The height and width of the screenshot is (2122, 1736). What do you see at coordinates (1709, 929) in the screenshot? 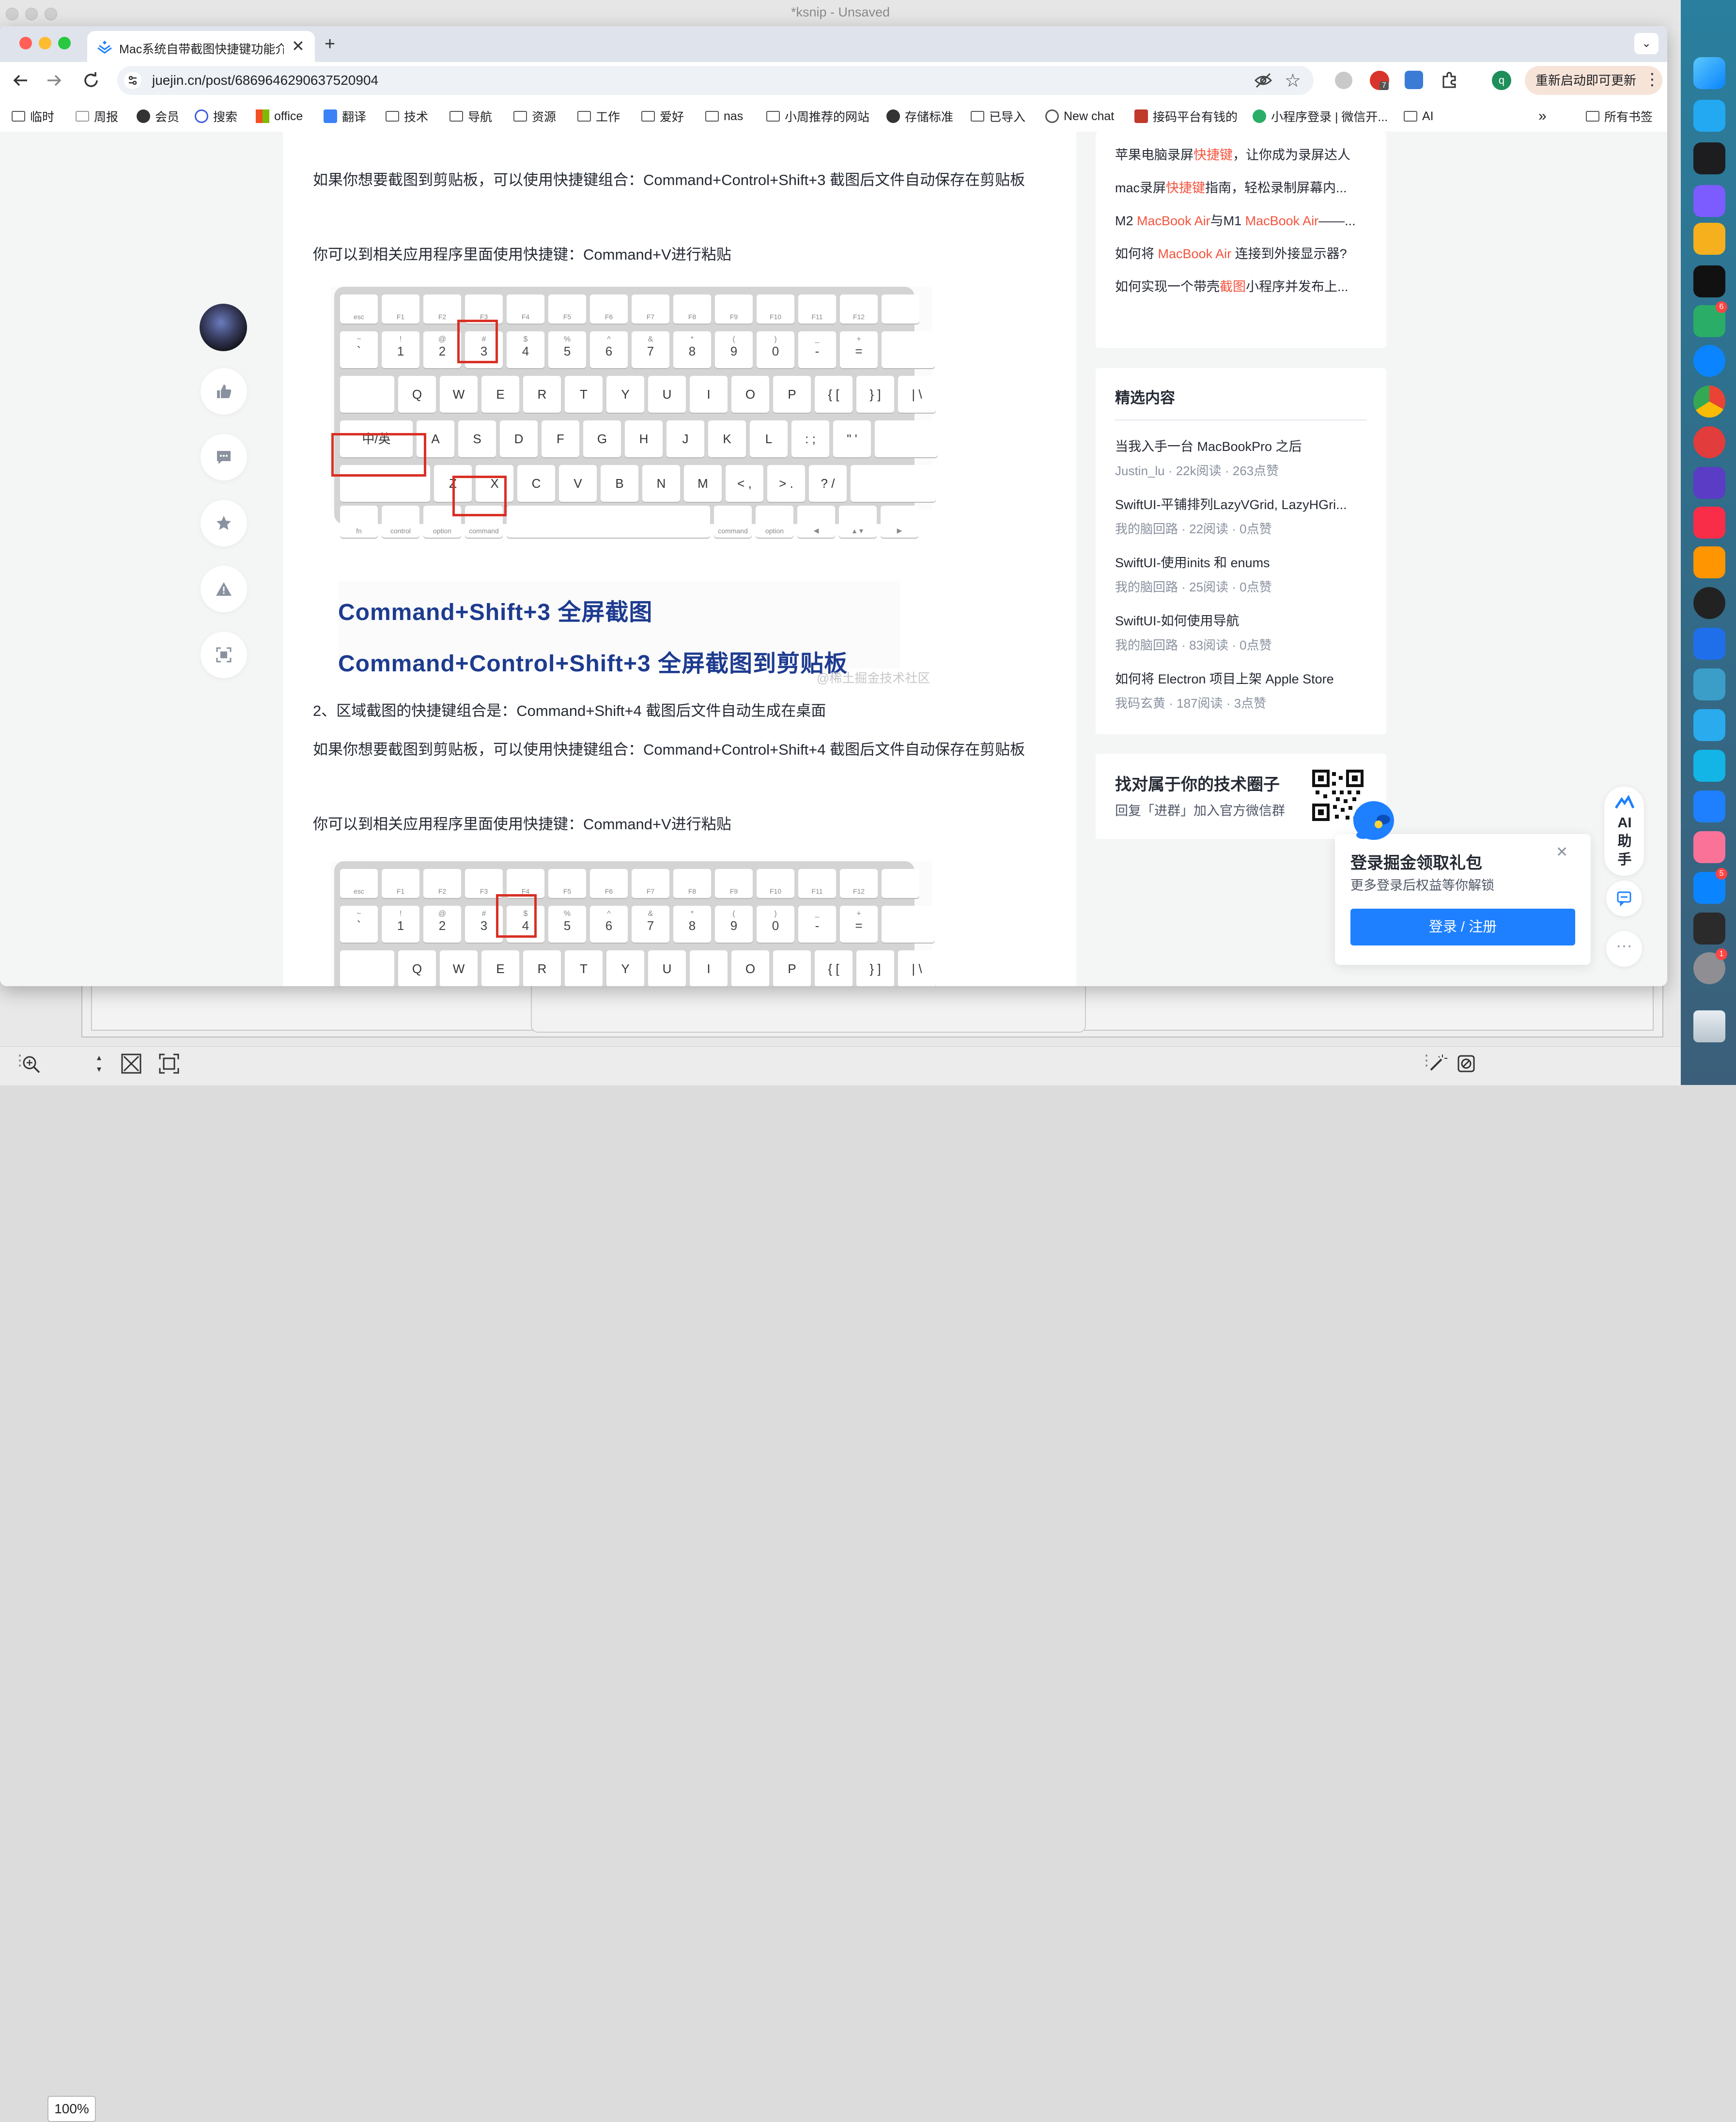
I see `intellij-icon` at bounding box center [1709, 929].